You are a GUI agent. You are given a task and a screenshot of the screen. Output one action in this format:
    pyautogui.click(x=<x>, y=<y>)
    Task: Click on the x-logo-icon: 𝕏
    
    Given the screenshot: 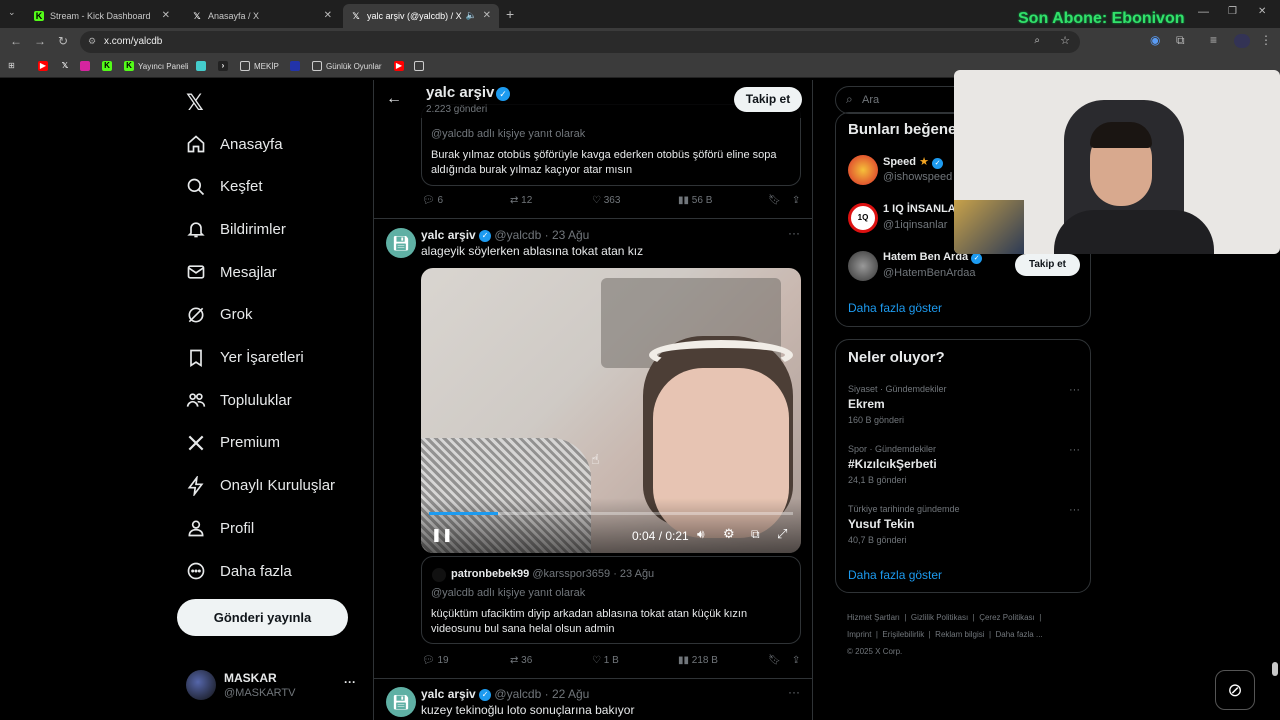 What is the action you would take?
    pyautogui.click(x=195, y=103)
    